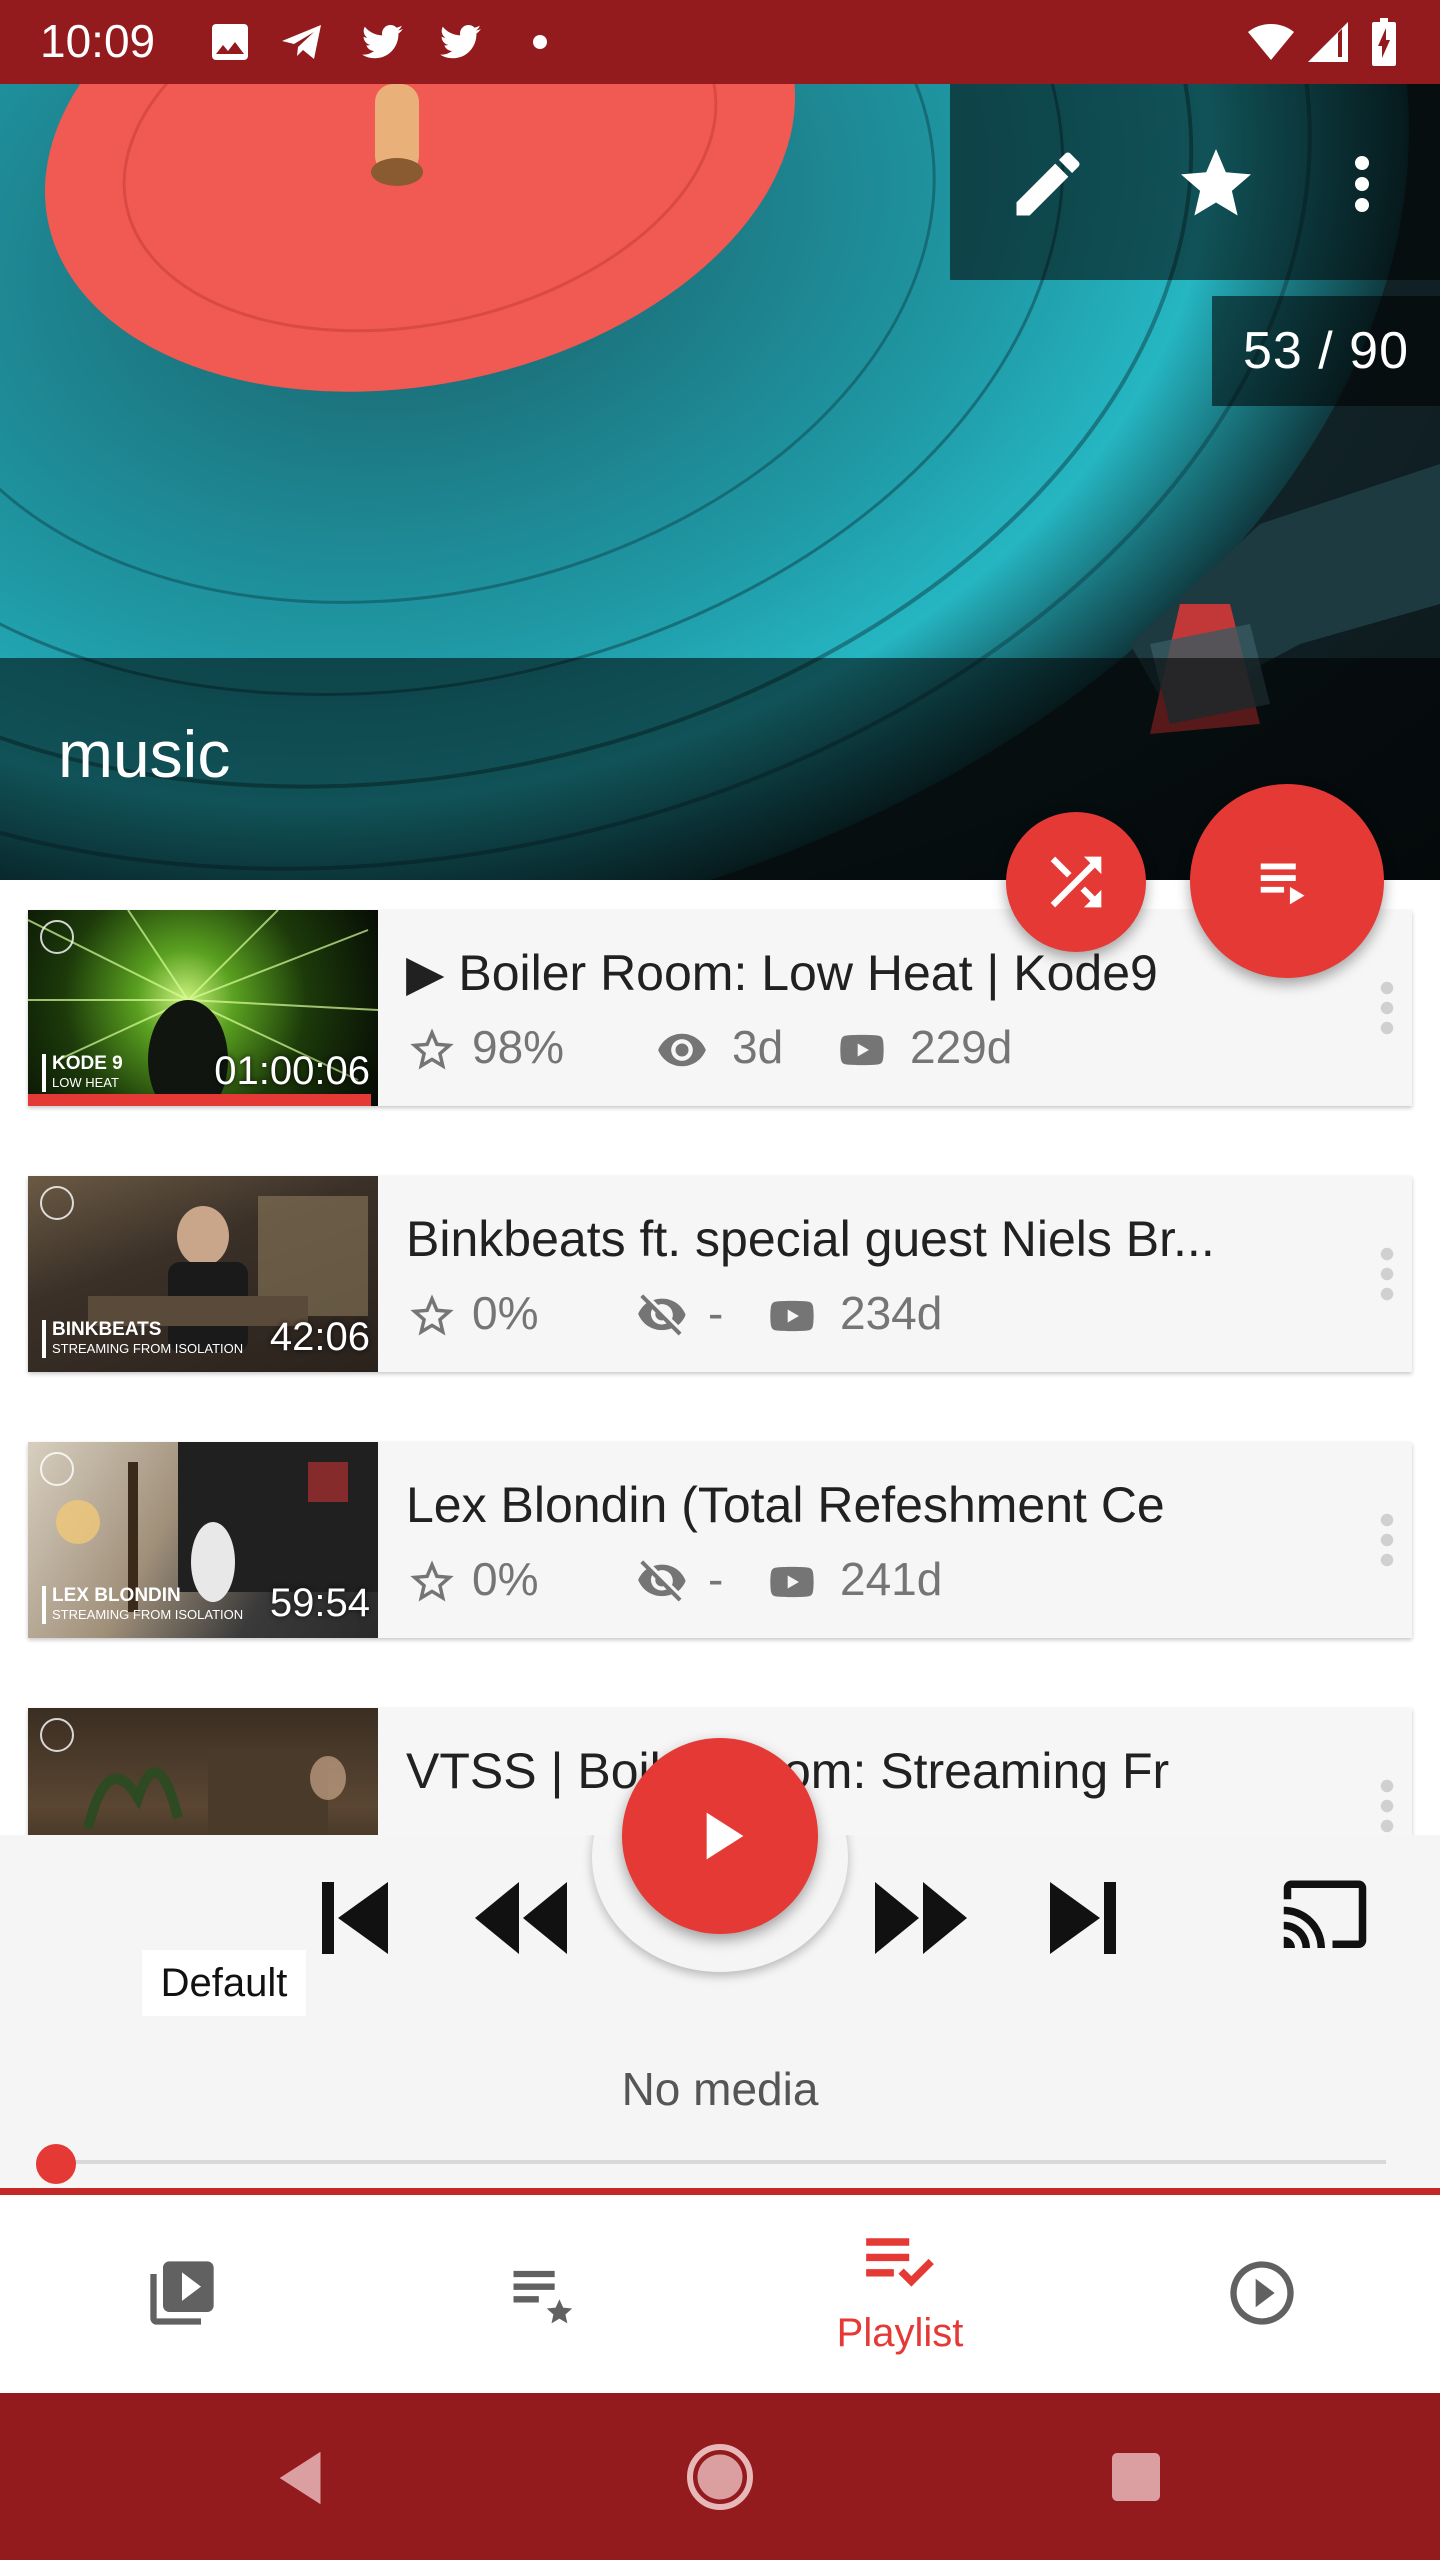 This screenshot has width=1440, height=2560. I want to click on recents-icon, so click(1136, 2477).